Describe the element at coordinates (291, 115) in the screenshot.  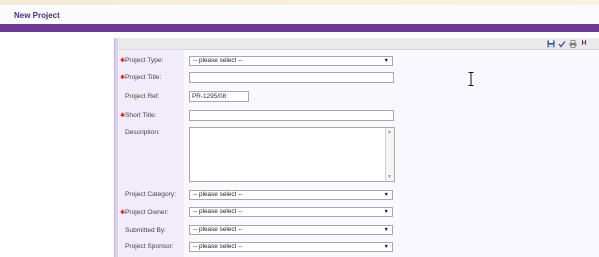
I see `short-title-input` at that location.